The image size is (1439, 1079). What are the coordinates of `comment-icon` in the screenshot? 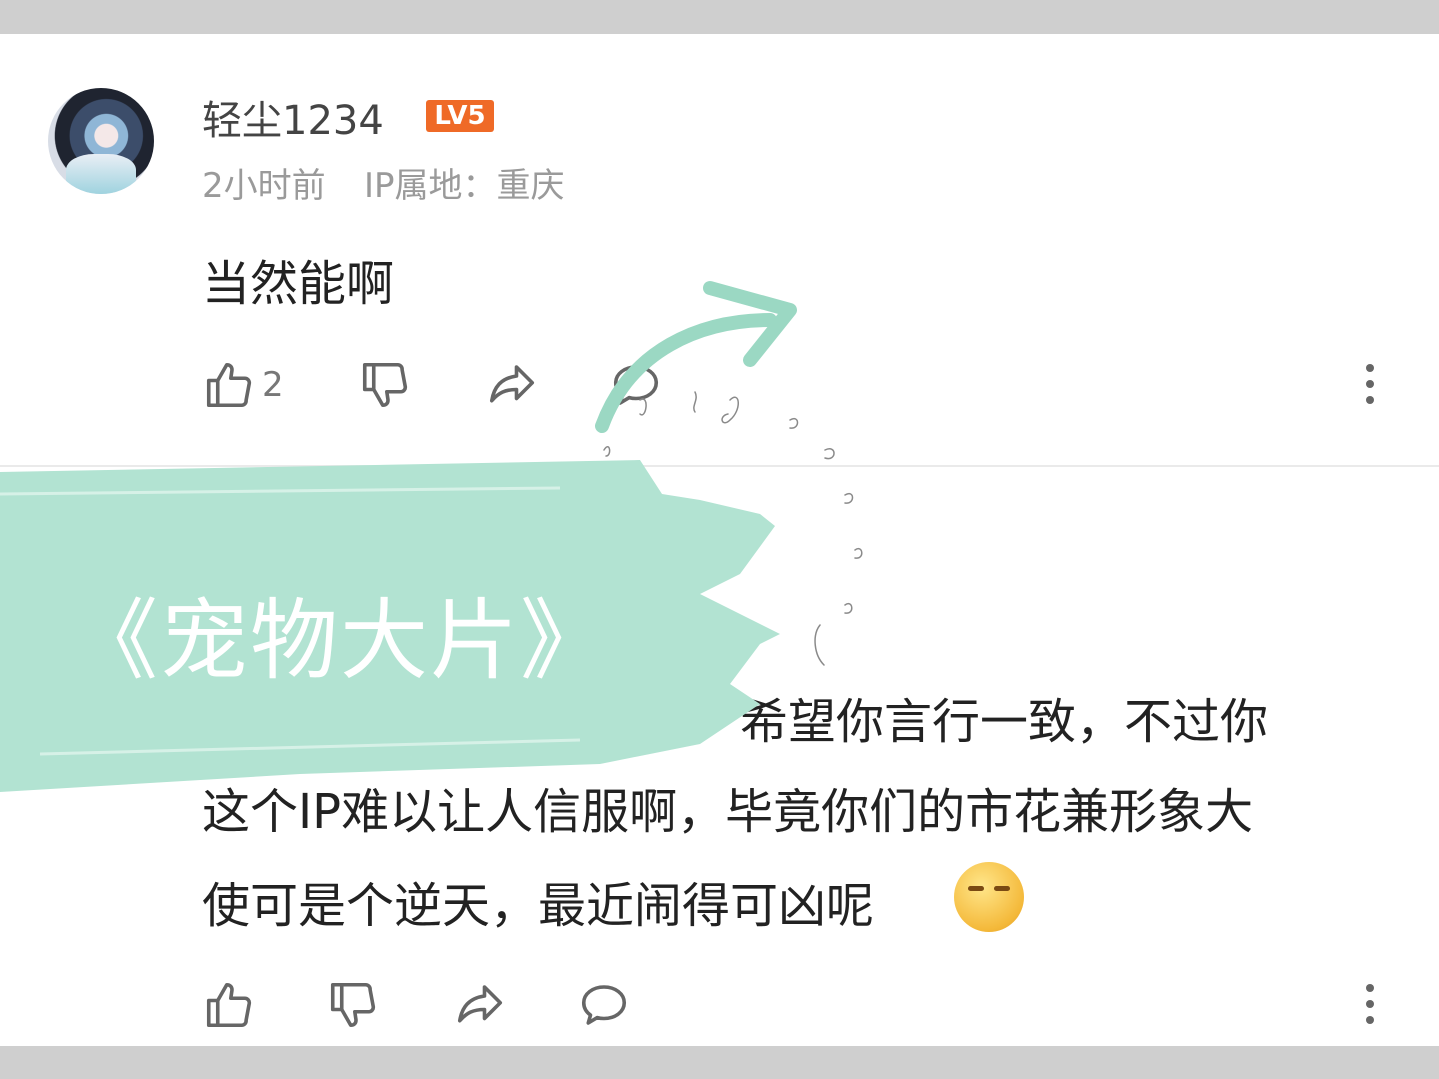 It's located at (604, 1005).